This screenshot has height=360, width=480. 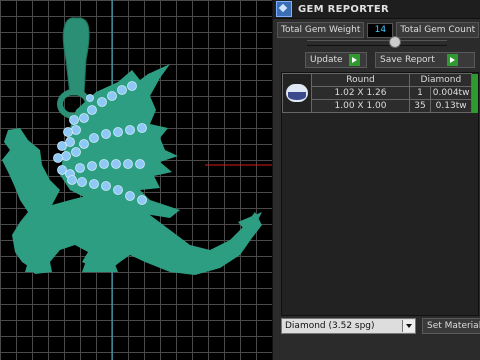 What do you see at coordinates (407, 60) in the screenshot?
I see `save-report-button-label: Save Report` at bounding box center [407, 60].